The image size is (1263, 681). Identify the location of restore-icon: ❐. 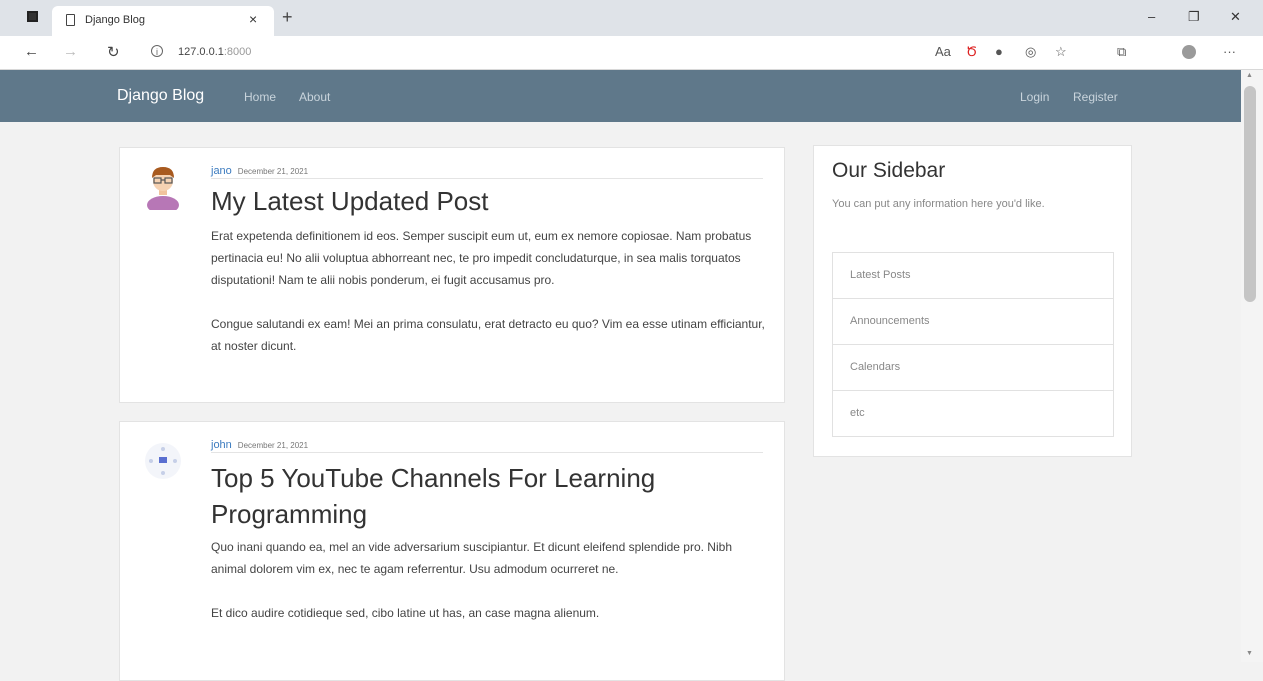
(1194, 17).